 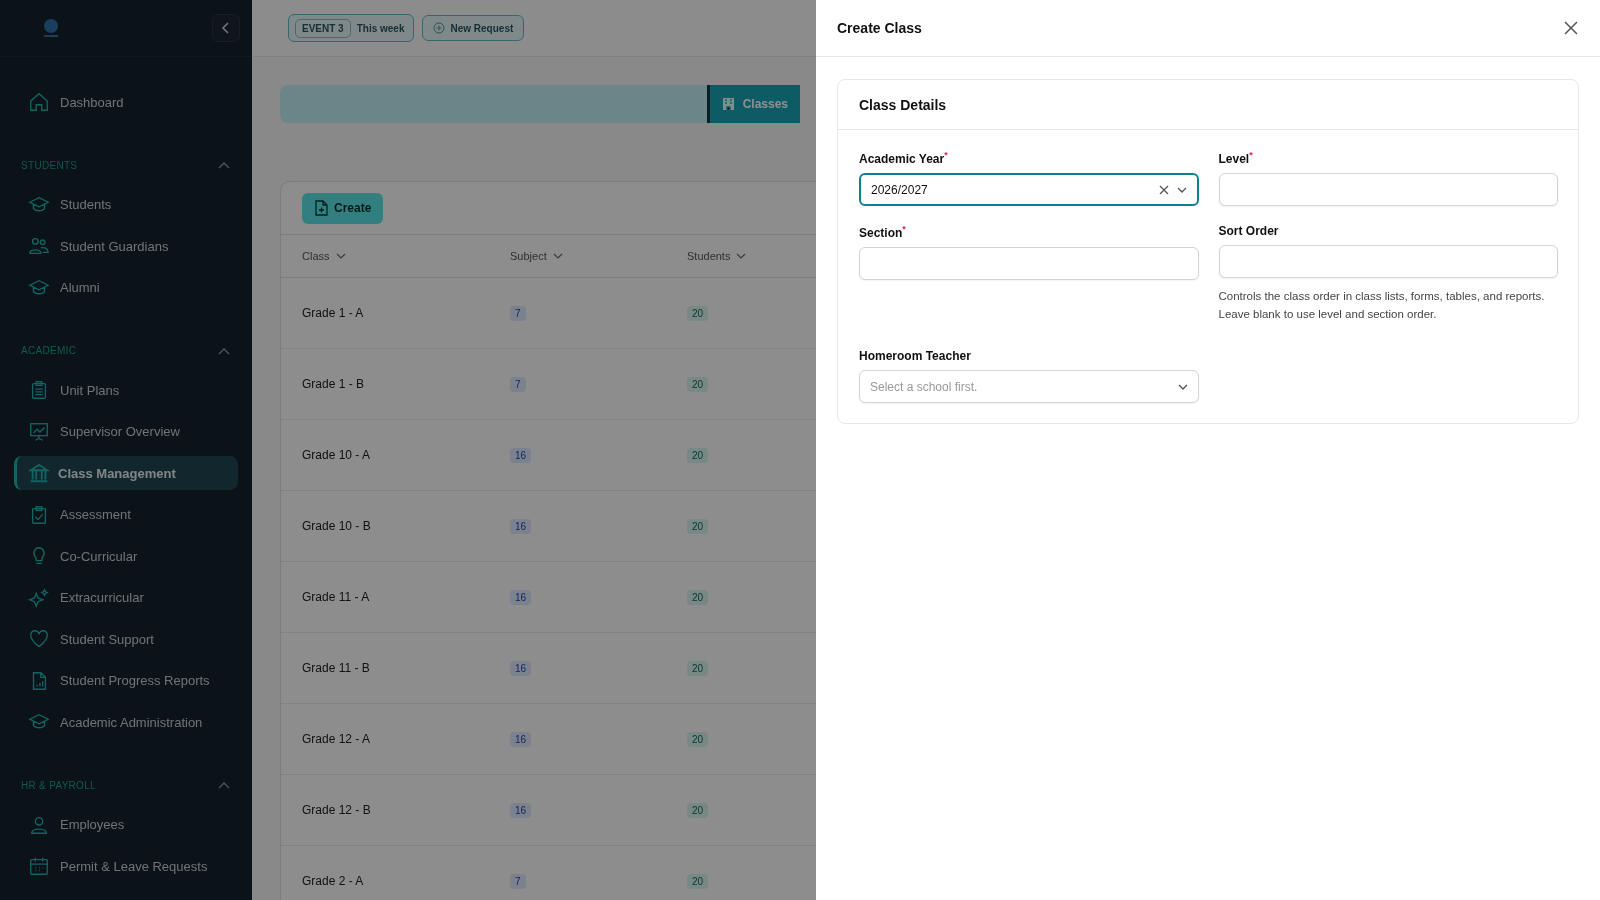 I want to click on table-cell-text: Grade 10 - B, so click(x=337, y=526).